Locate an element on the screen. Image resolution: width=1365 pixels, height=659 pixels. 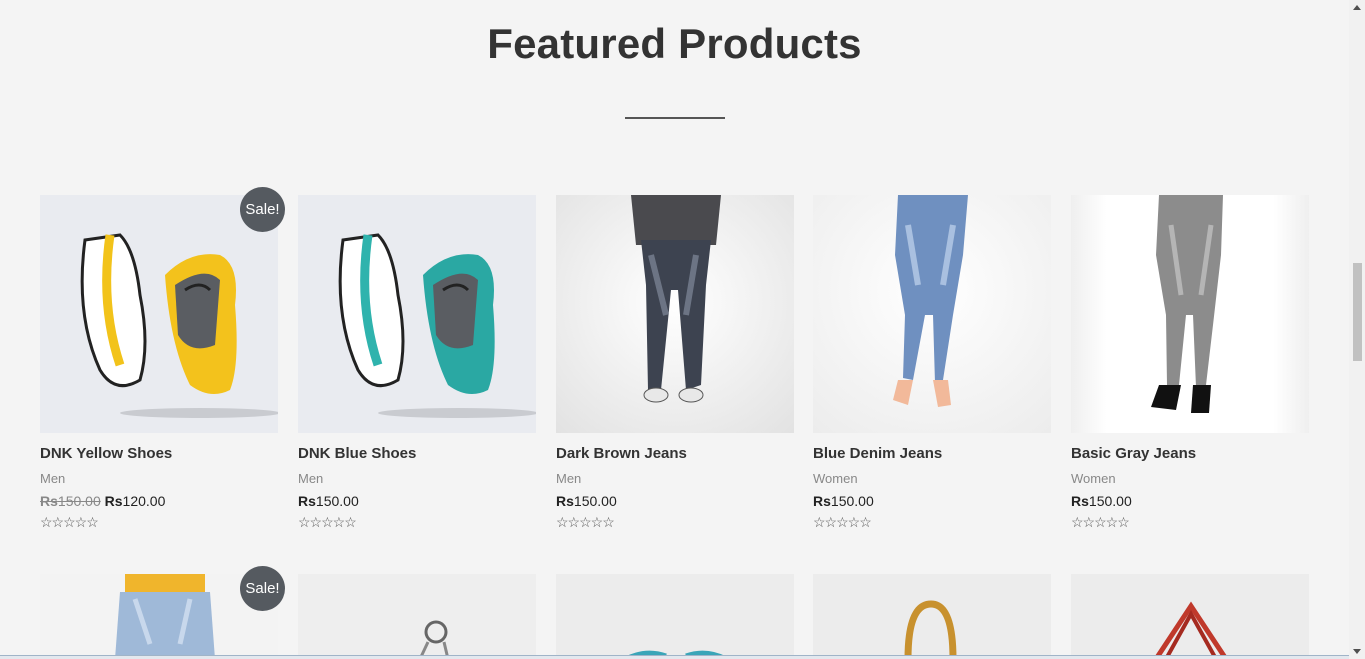
product-card: Basic Gray Jeans Women Rs150.00 ☆☆☆☆☆ is located at coordinates (1190, 362).